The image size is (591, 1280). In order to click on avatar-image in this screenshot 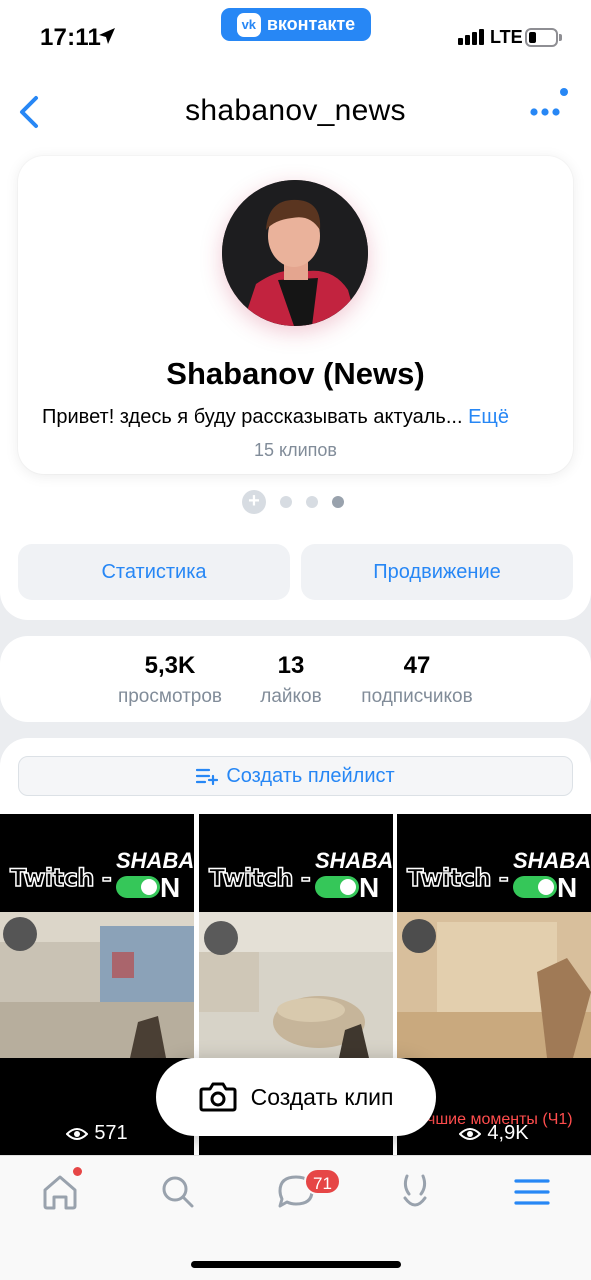, I will do `click(295, 253)`.